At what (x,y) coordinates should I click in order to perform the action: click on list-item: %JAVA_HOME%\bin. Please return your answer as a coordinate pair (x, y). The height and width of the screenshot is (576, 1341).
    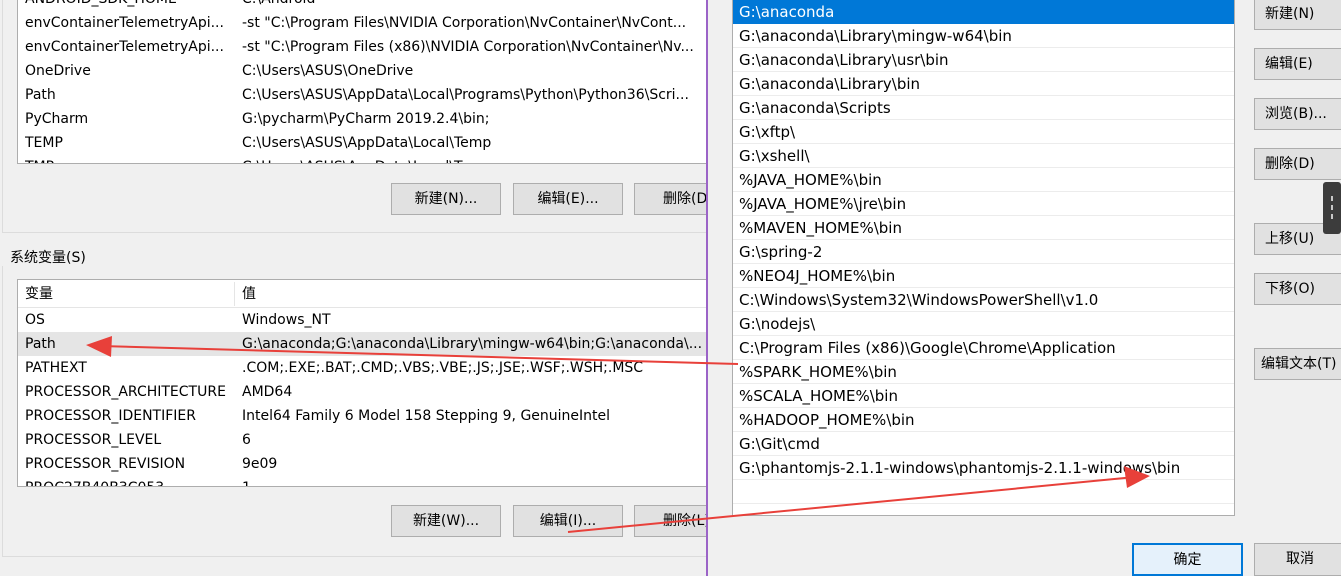
    Looking at the image, I should click on (983, 180).